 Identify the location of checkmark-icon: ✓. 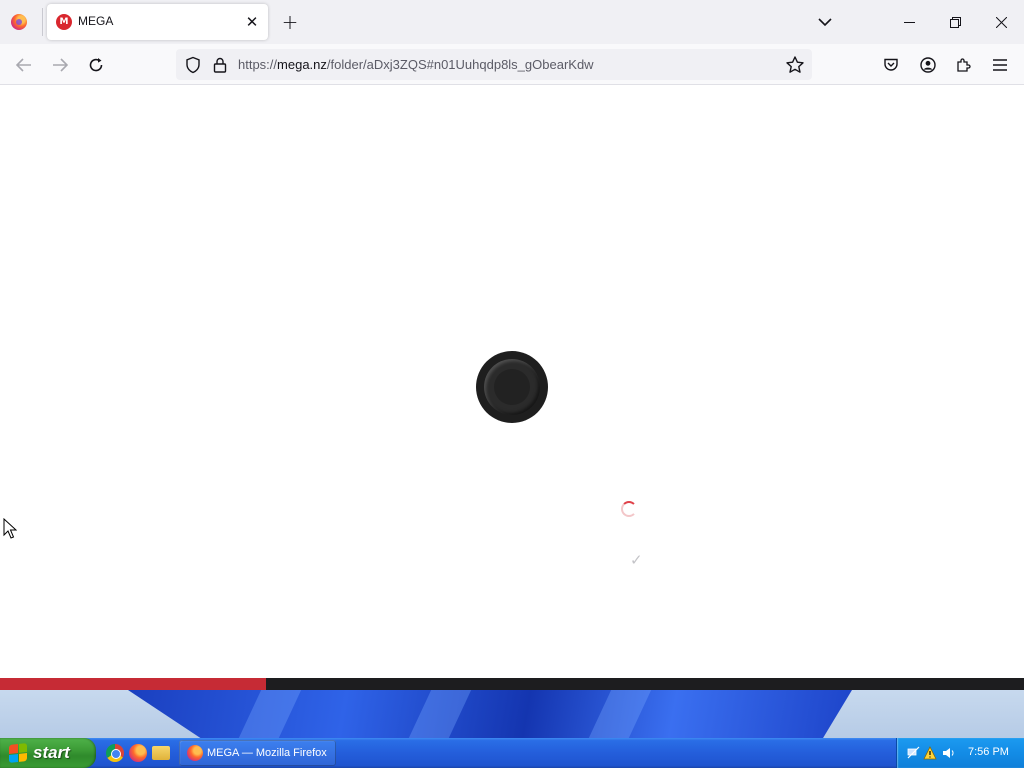
(636, 560).